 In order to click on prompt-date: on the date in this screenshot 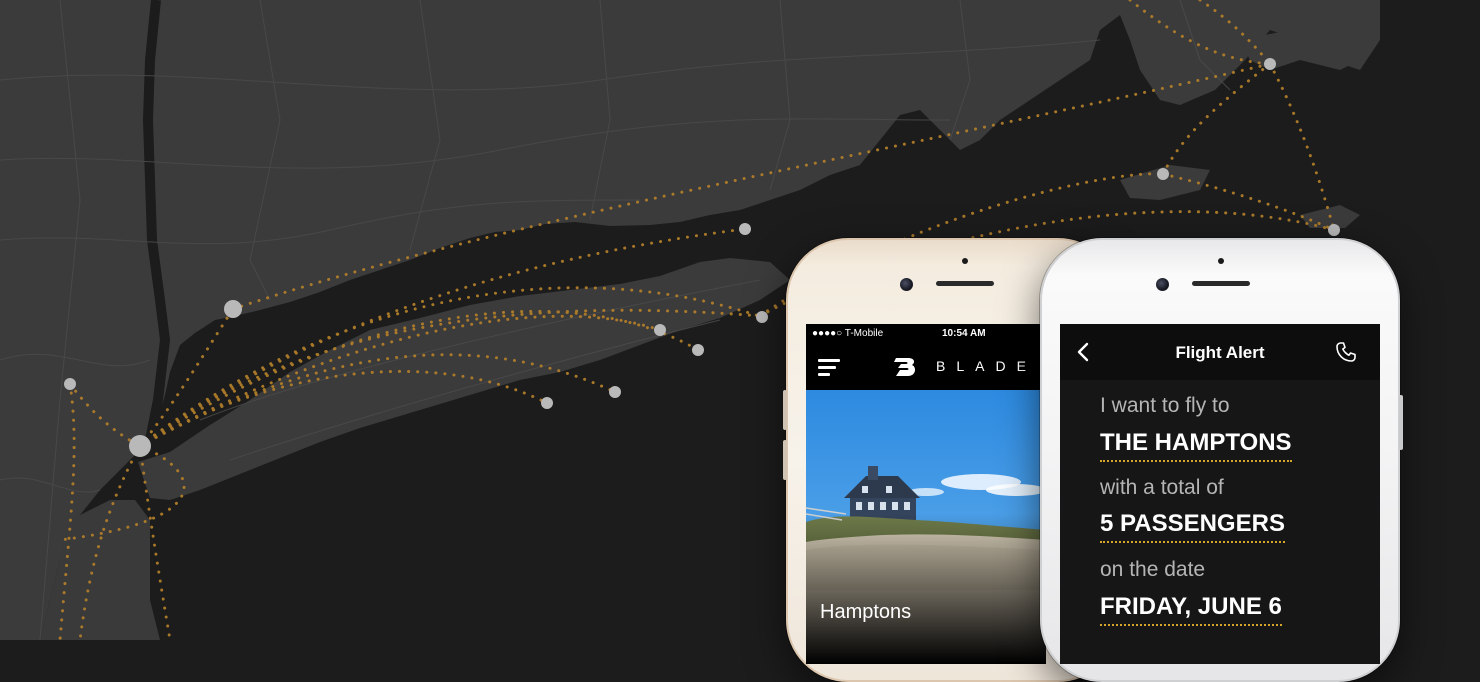, I will do `click(1153, 569)`.